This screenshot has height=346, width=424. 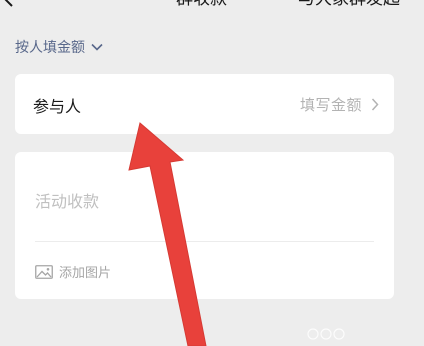 I want to click on header-right-action: 与大家群发起, so click(x=349, y=4).